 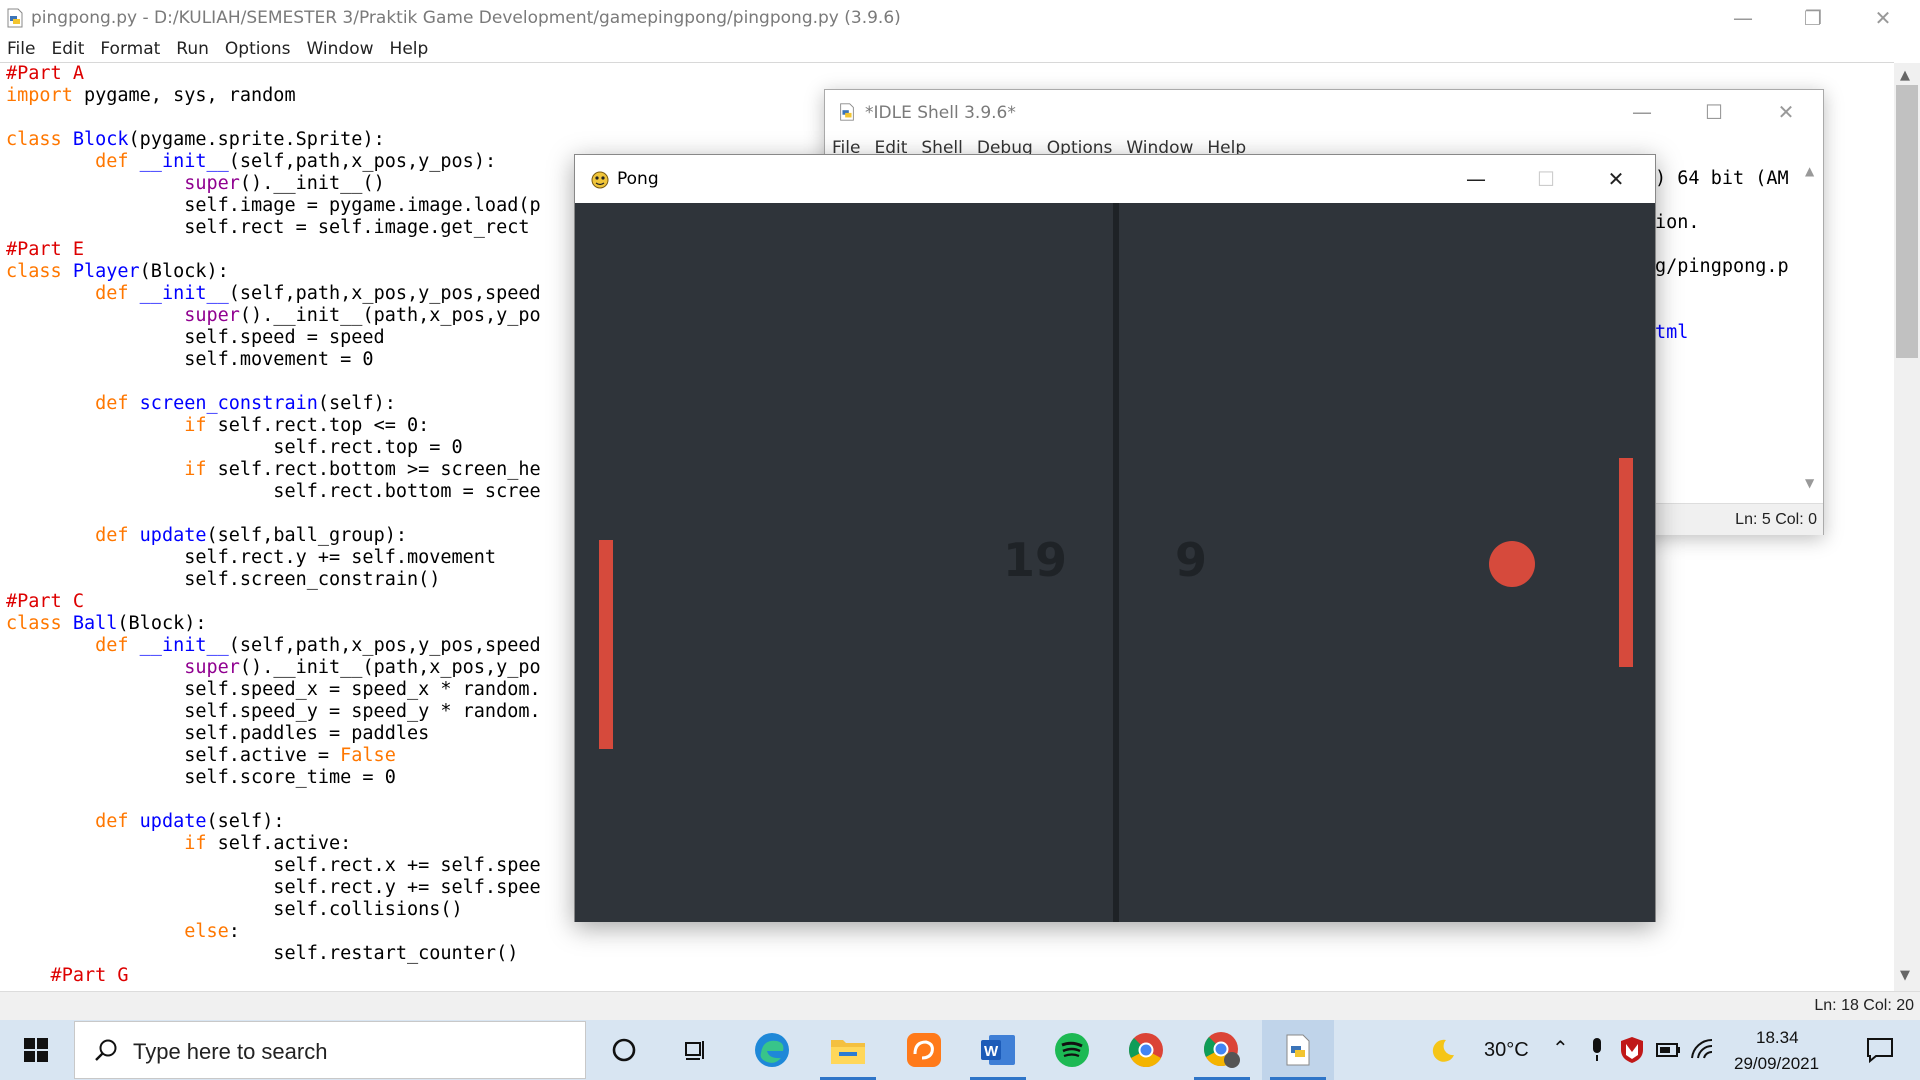 What do you see at coordinates (624, 1050) in the screenshot?
I see `cortana-icon` at bounding box center [624, 1050].